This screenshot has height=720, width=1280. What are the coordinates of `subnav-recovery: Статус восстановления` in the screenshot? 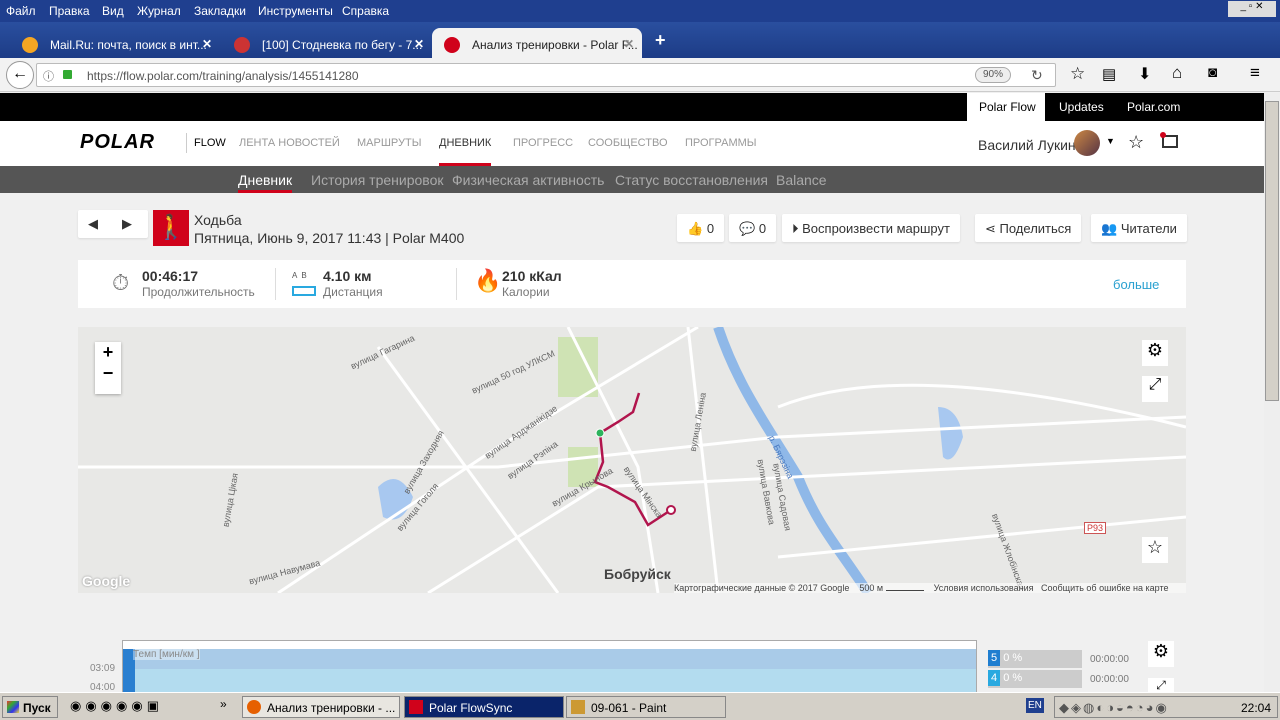 It's located at (691, 180).